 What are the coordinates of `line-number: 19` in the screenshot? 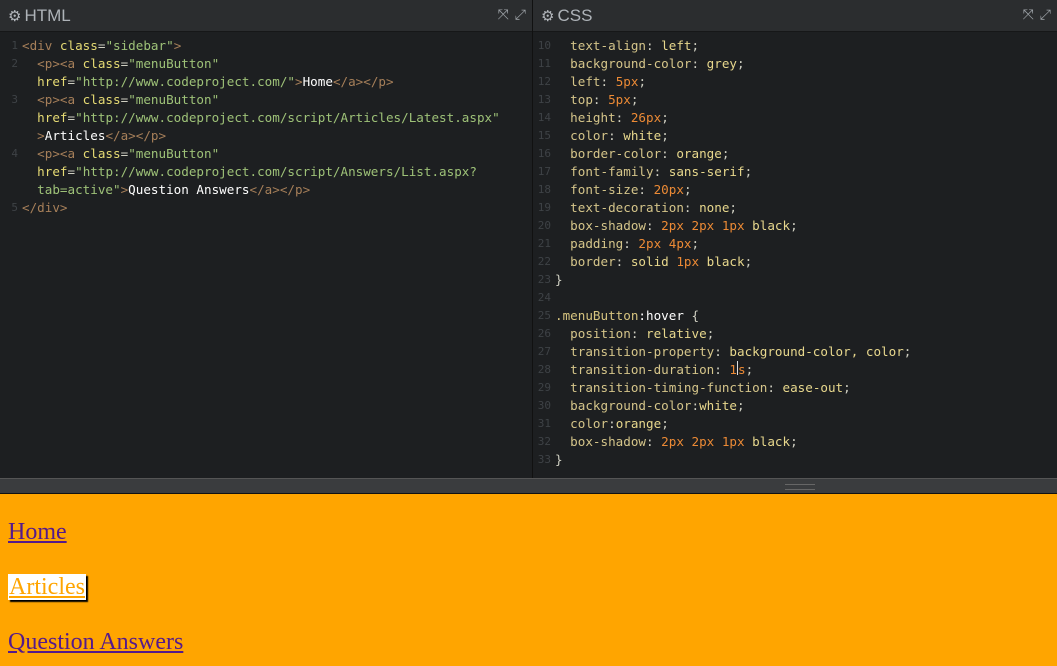 It's located at (544, 207).